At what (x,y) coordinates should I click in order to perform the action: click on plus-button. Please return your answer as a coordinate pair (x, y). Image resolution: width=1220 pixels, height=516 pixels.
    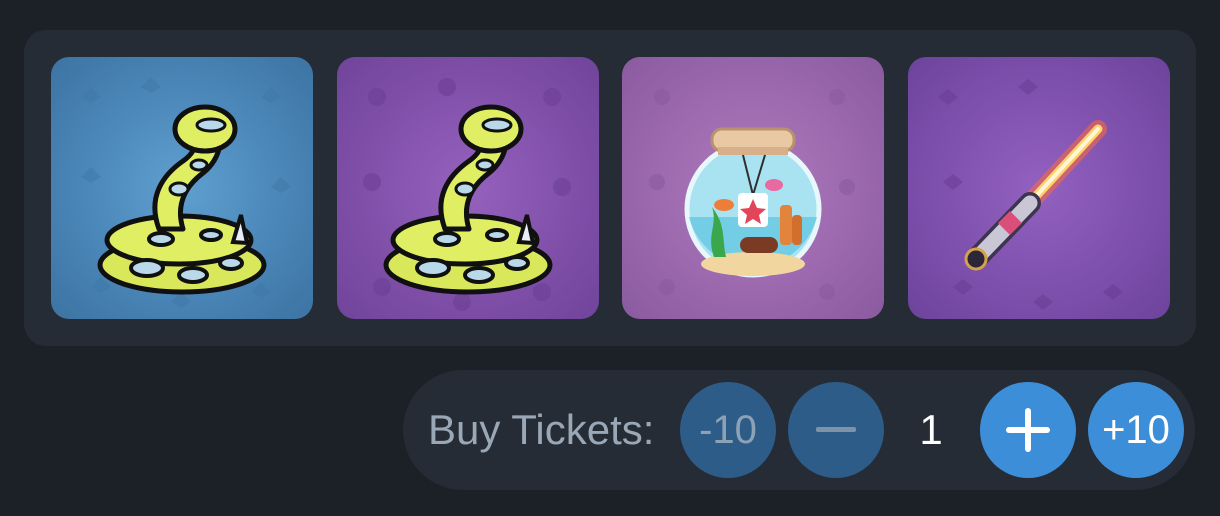
    Looking at the image, I should click on (1028, 430).